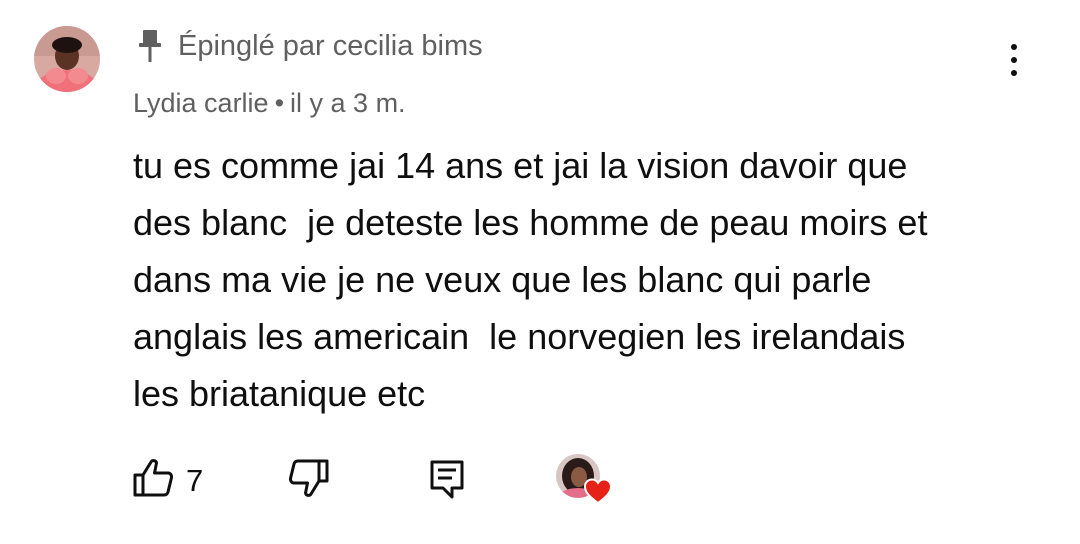 This screenshot has width=1080, height=544. What do you see at coordinates (150, 46) in the screenshot?
I see `pin-icon` at bounding box center [150, 46].